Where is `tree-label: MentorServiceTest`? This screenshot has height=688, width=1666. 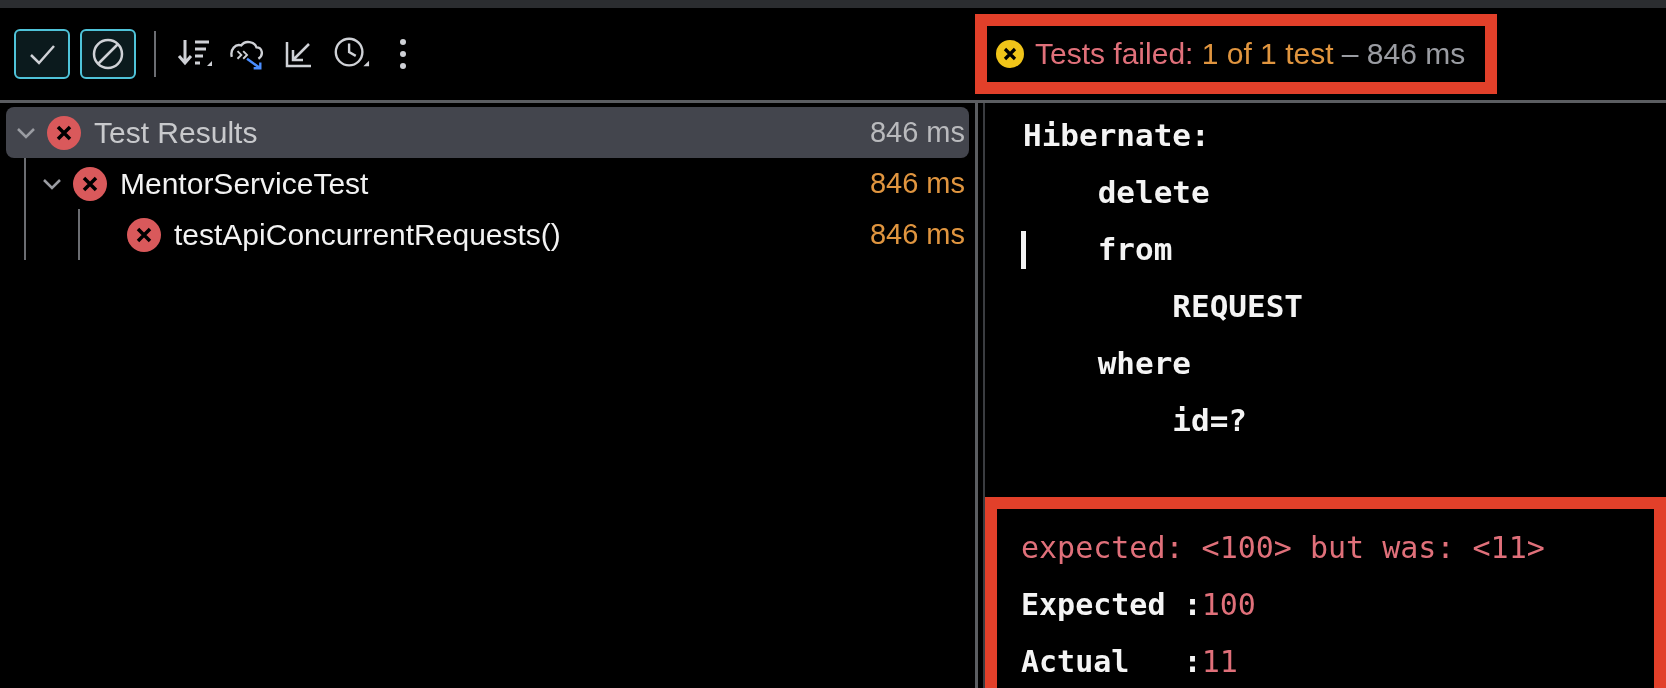
tree-label: MentorServiceTest is located at coordinates (244, 183).